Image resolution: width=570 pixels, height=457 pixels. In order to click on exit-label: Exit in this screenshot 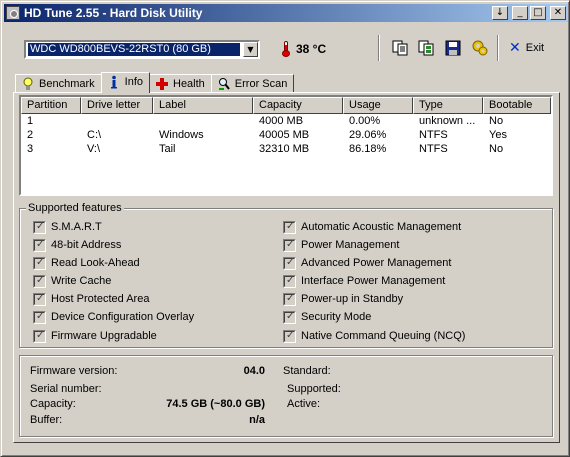, I will do `click(535, 48)`.